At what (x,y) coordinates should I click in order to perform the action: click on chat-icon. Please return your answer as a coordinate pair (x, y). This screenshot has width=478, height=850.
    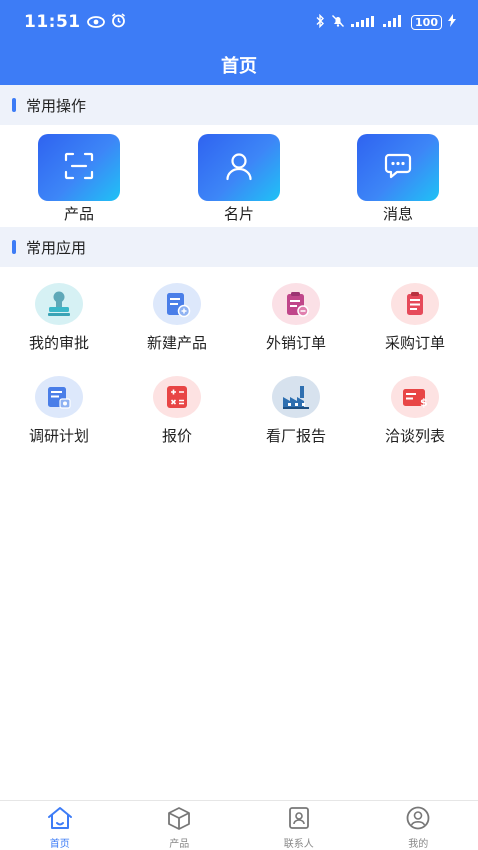
    Looking at the image, I should click on (398, 168).